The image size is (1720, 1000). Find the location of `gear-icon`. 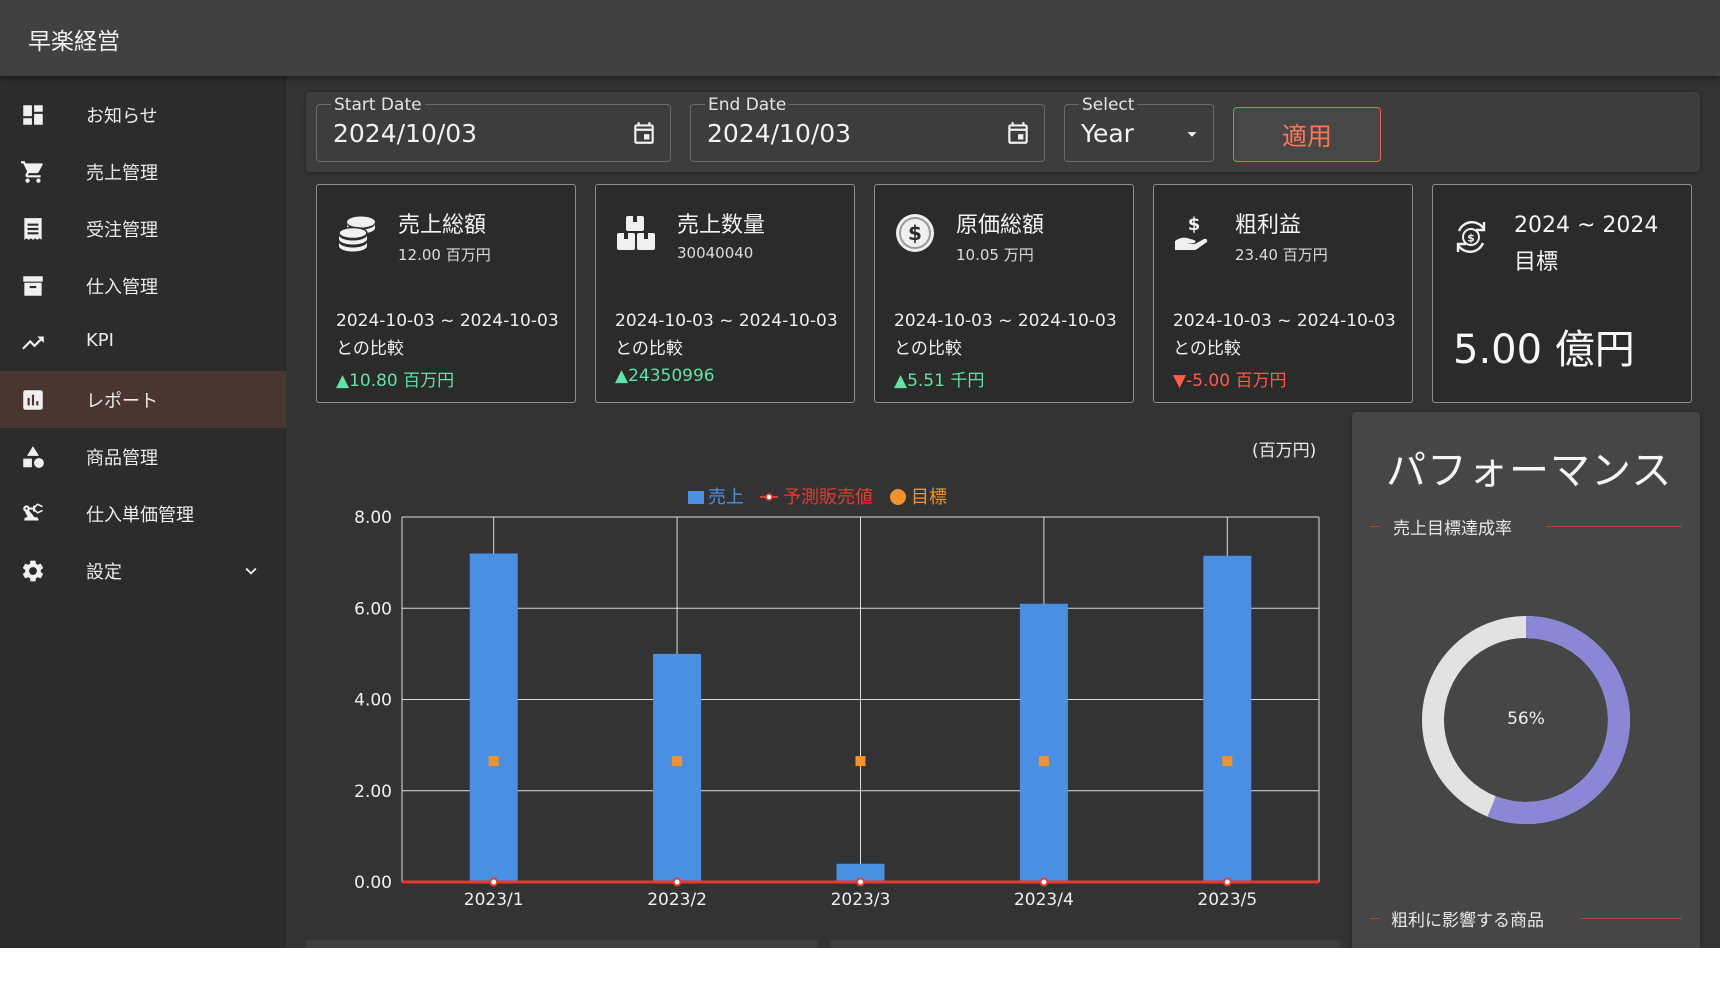

gear-icon is located at coordinates (33, 571).